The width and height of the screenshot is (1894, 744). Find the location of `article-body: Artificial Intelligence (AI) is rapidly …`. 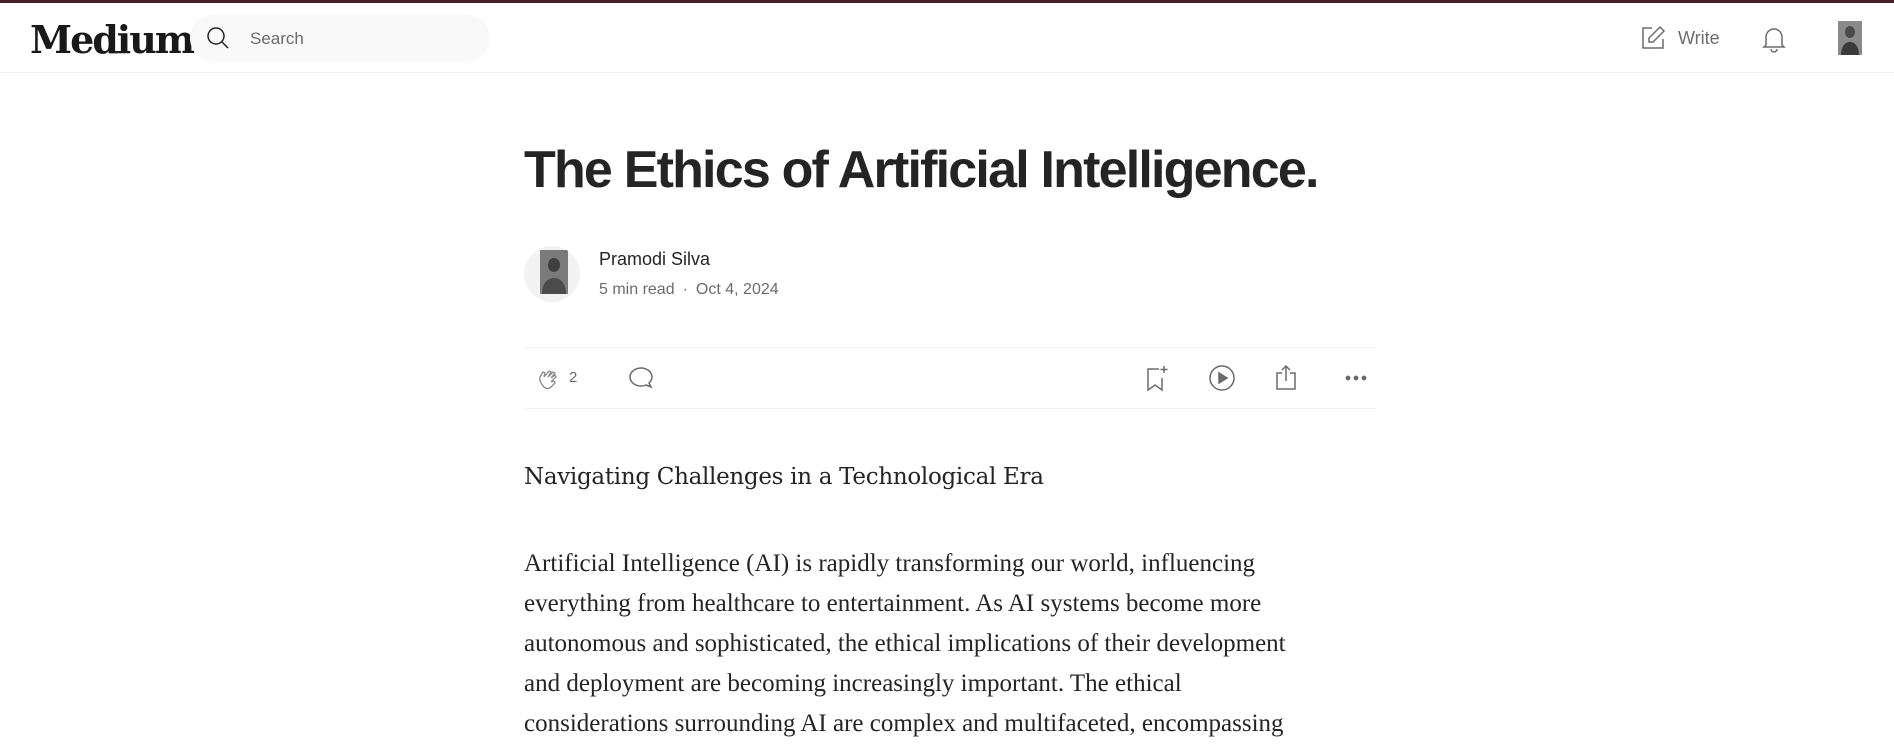

article-body: Artificial Intelligence (AI) is rapidly … is located at coordinates (959, 644).